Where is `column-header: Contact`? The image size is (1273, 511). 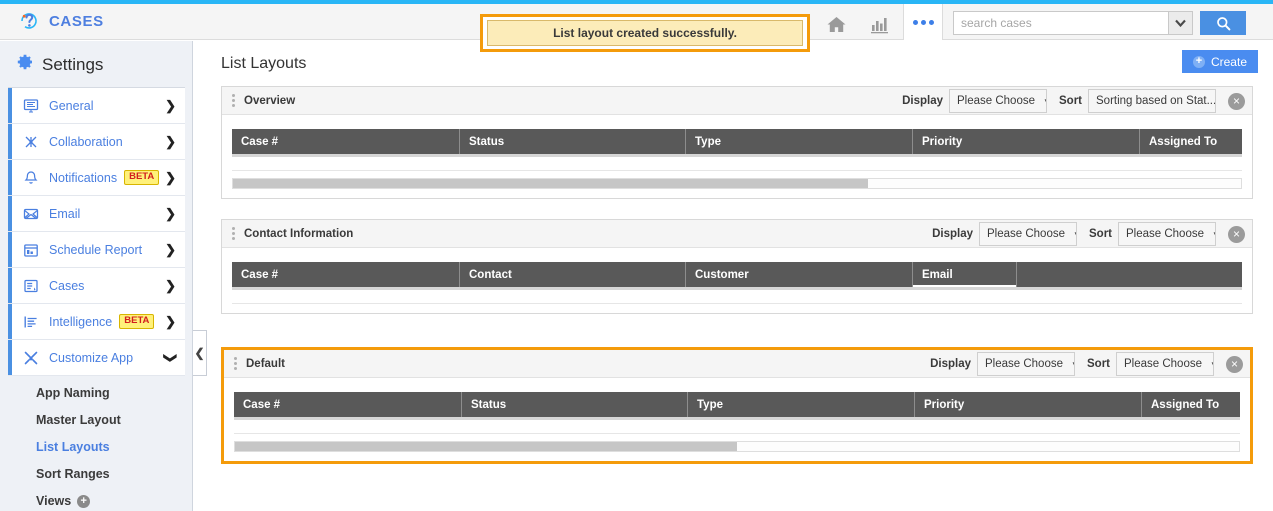
column-header: Contact is located at coordinates (573, 274).